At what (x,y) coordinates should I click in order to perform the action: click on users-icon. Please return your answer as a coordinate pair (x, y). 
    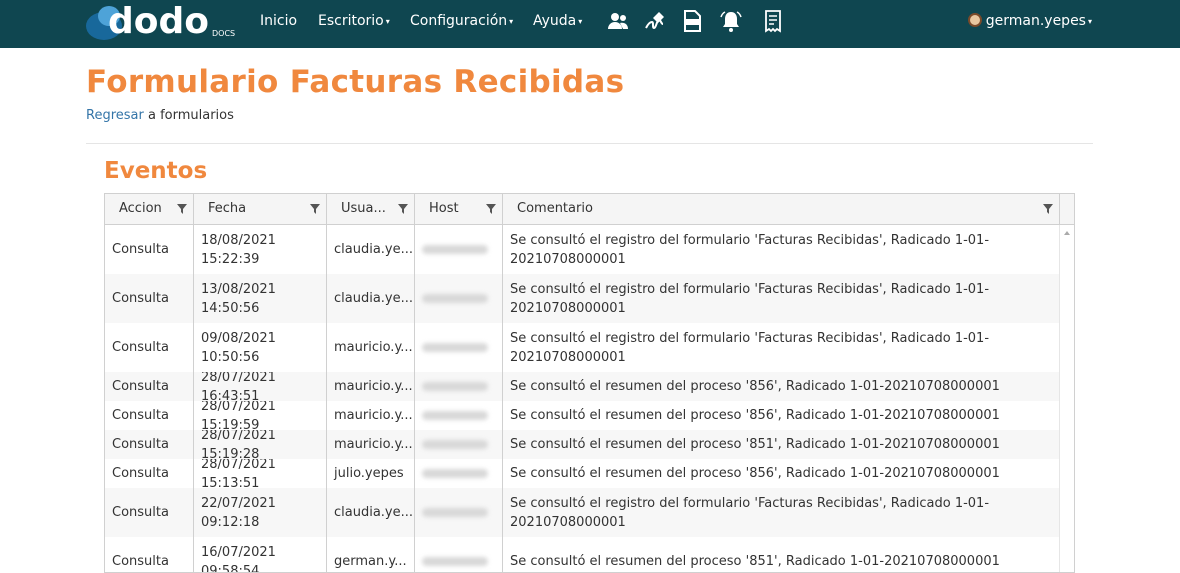
    Looking at the image, I should click on (618, 21).